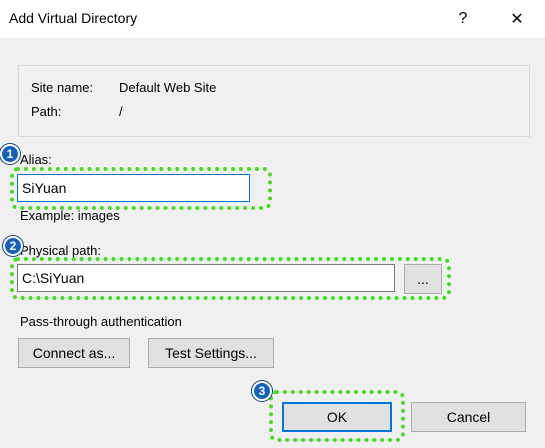 The width and height of the screenshot is (545, 448). I want to click on close-button: ✕, so click(517, 19).